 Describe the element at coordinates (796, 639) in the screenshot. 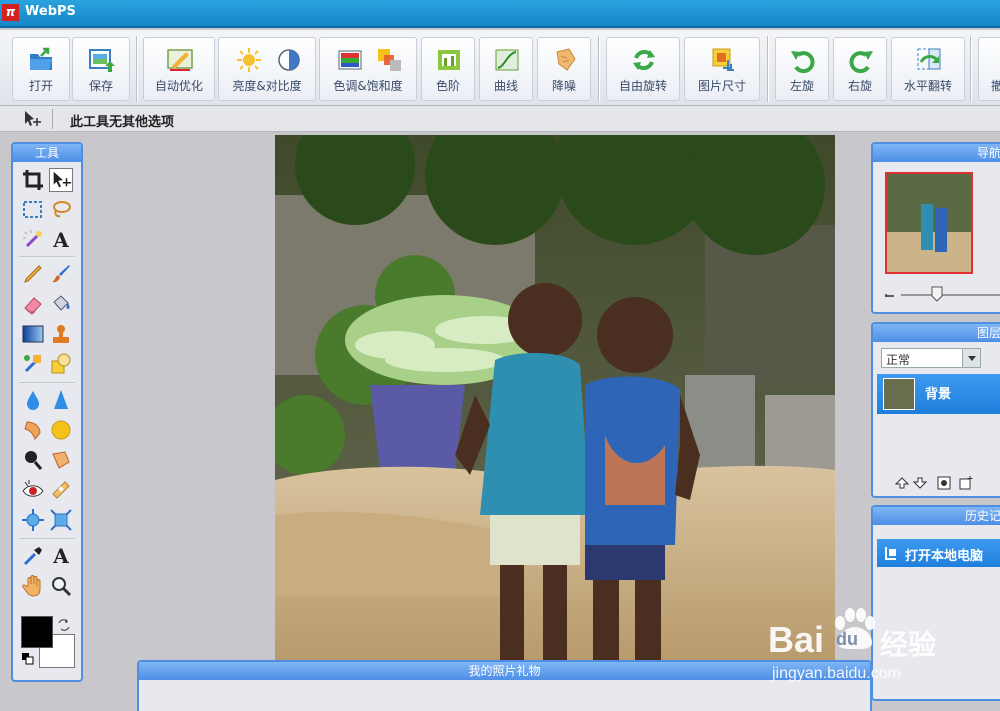

I see `watermark-brand: Bai` at that location.